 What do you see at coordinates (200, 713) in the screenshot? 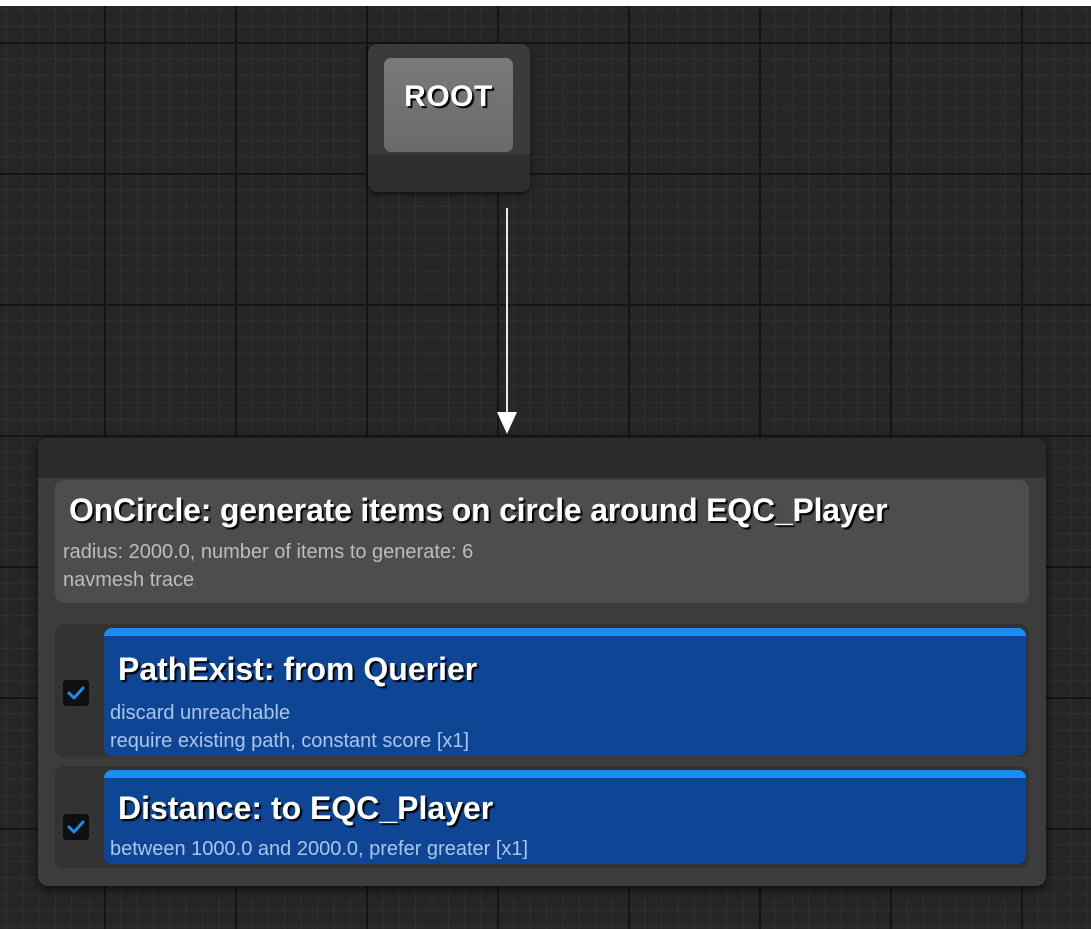
I see `test-detail: discard unreachable` at bounding box center [200, 713].